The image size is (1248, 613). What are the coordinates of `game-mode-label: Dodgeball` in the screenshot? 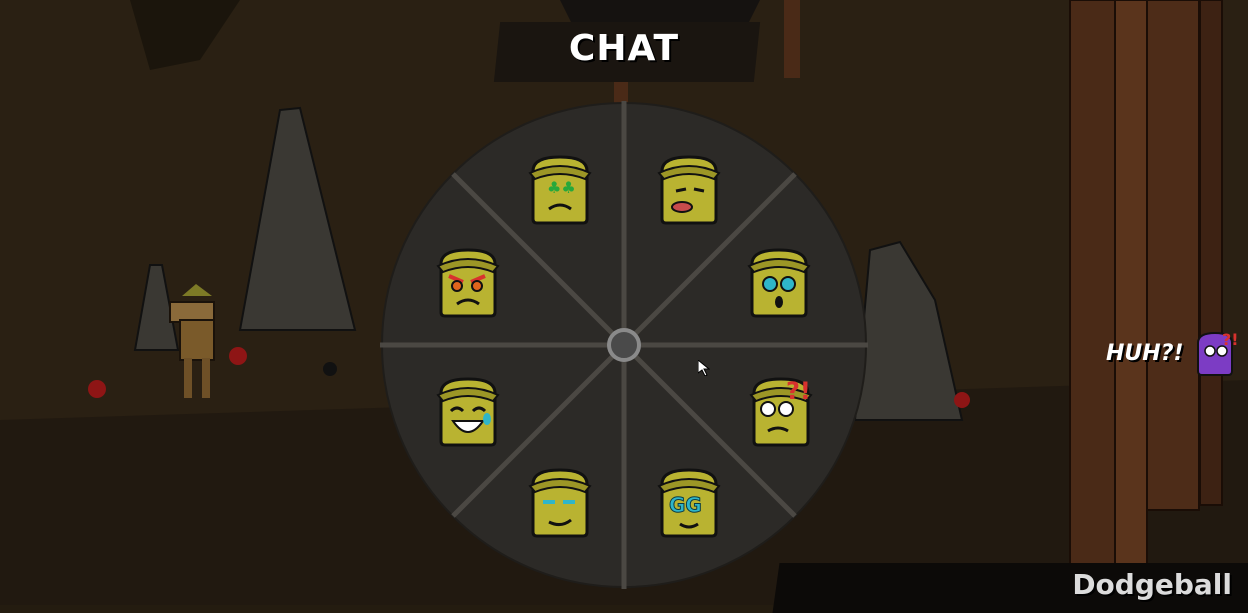 It's located at (1152, 584).